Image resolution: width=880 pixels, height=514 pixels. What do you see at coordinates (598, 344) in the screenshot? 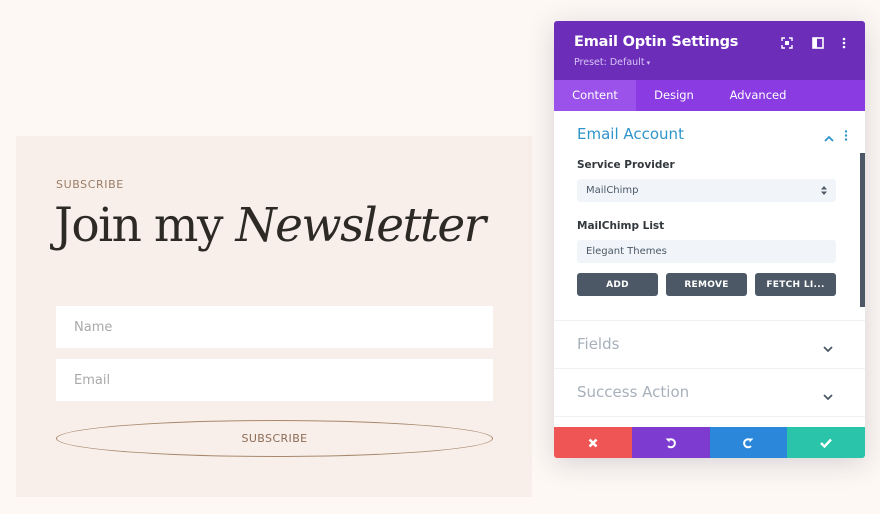
I see `section-title: Fields` at bounding box center [598, 344].